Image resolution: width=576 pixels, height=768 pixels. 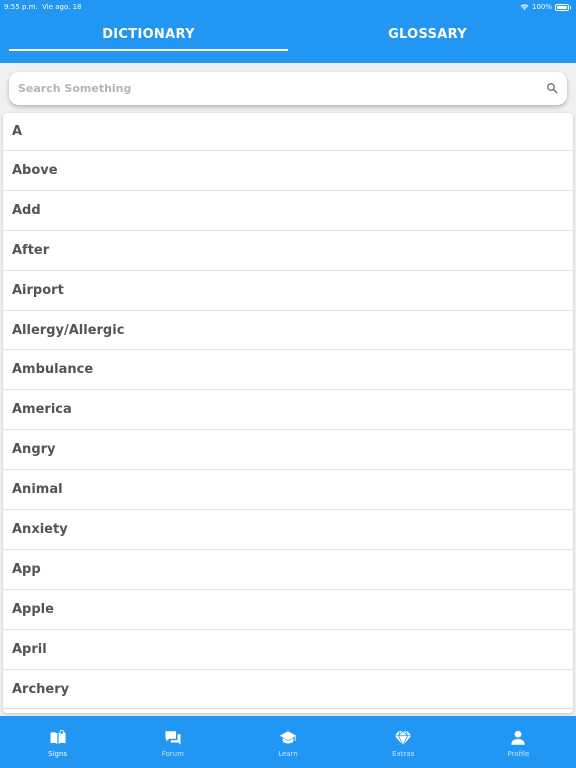 I want to click on bottom-nav: Signs Forum Learn Extras Profile, so click(x=288, y=742).